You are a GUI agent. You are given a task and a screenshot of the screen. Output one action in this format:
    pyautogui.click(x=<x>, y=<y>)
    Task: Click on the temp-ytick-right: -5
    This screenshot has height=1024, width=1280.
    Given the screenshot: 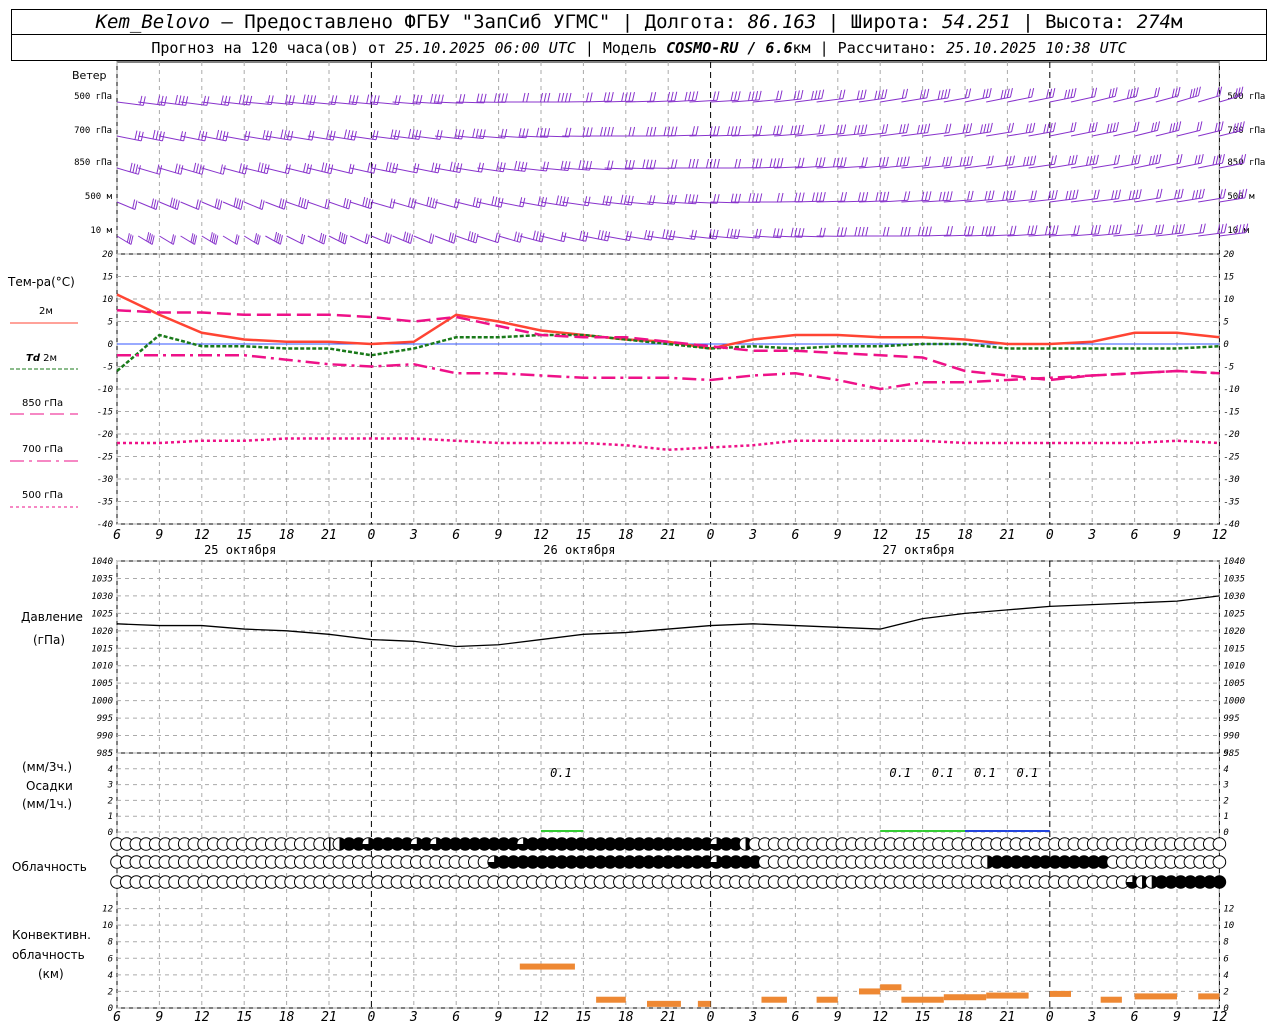 What is the action you would take?
    pyautogui.click(x=1228, y=368)
    